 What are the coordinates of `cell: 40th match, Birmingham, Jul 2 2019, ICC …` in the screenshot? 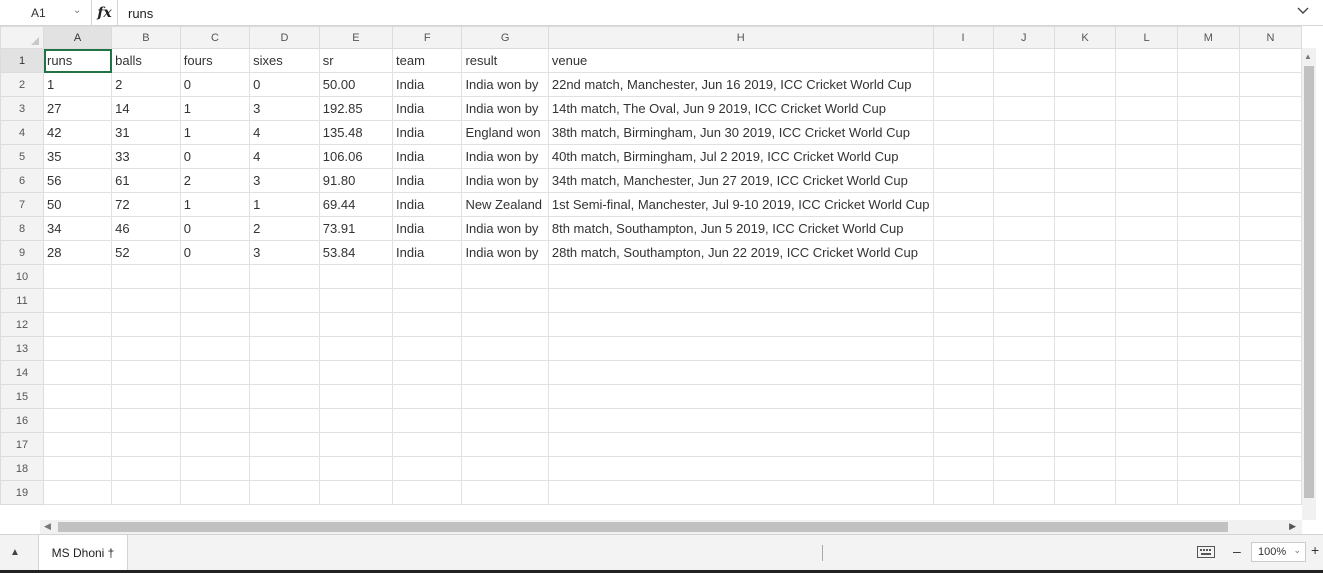 It's located at (740, 156).